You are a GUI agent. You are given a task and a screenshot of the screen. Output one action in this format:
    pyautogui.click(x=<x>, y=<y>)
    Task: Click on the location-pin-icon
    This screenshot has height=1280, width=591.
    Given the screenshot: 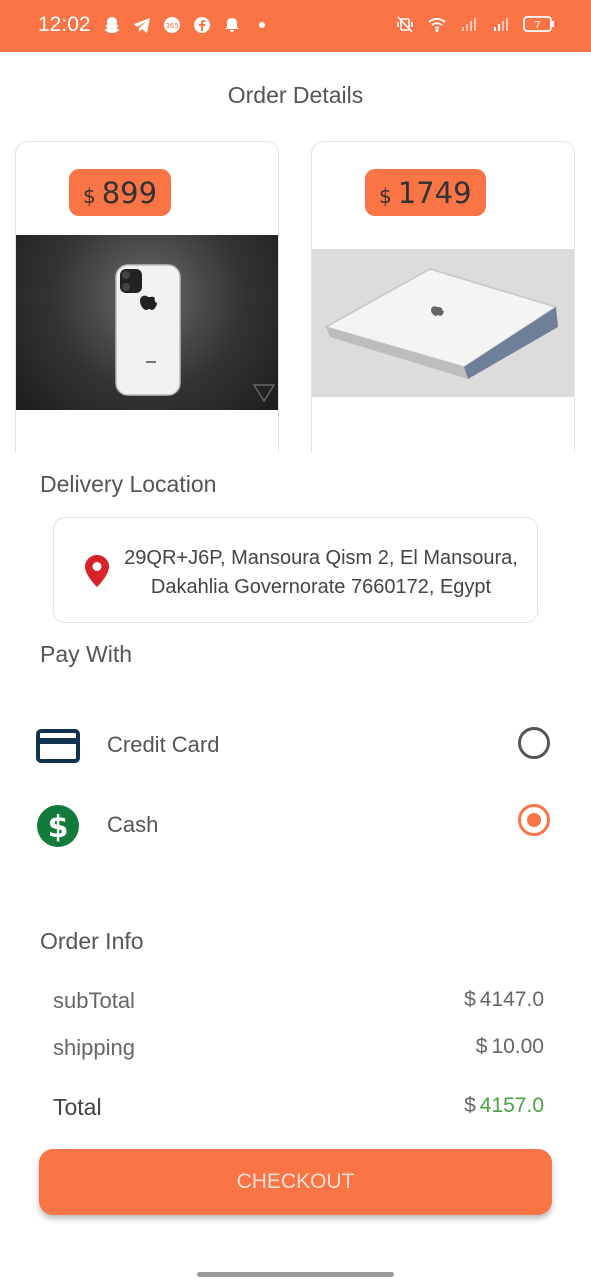 What is the action you would take?
    pyautogui.click(x=97, y=571)
    